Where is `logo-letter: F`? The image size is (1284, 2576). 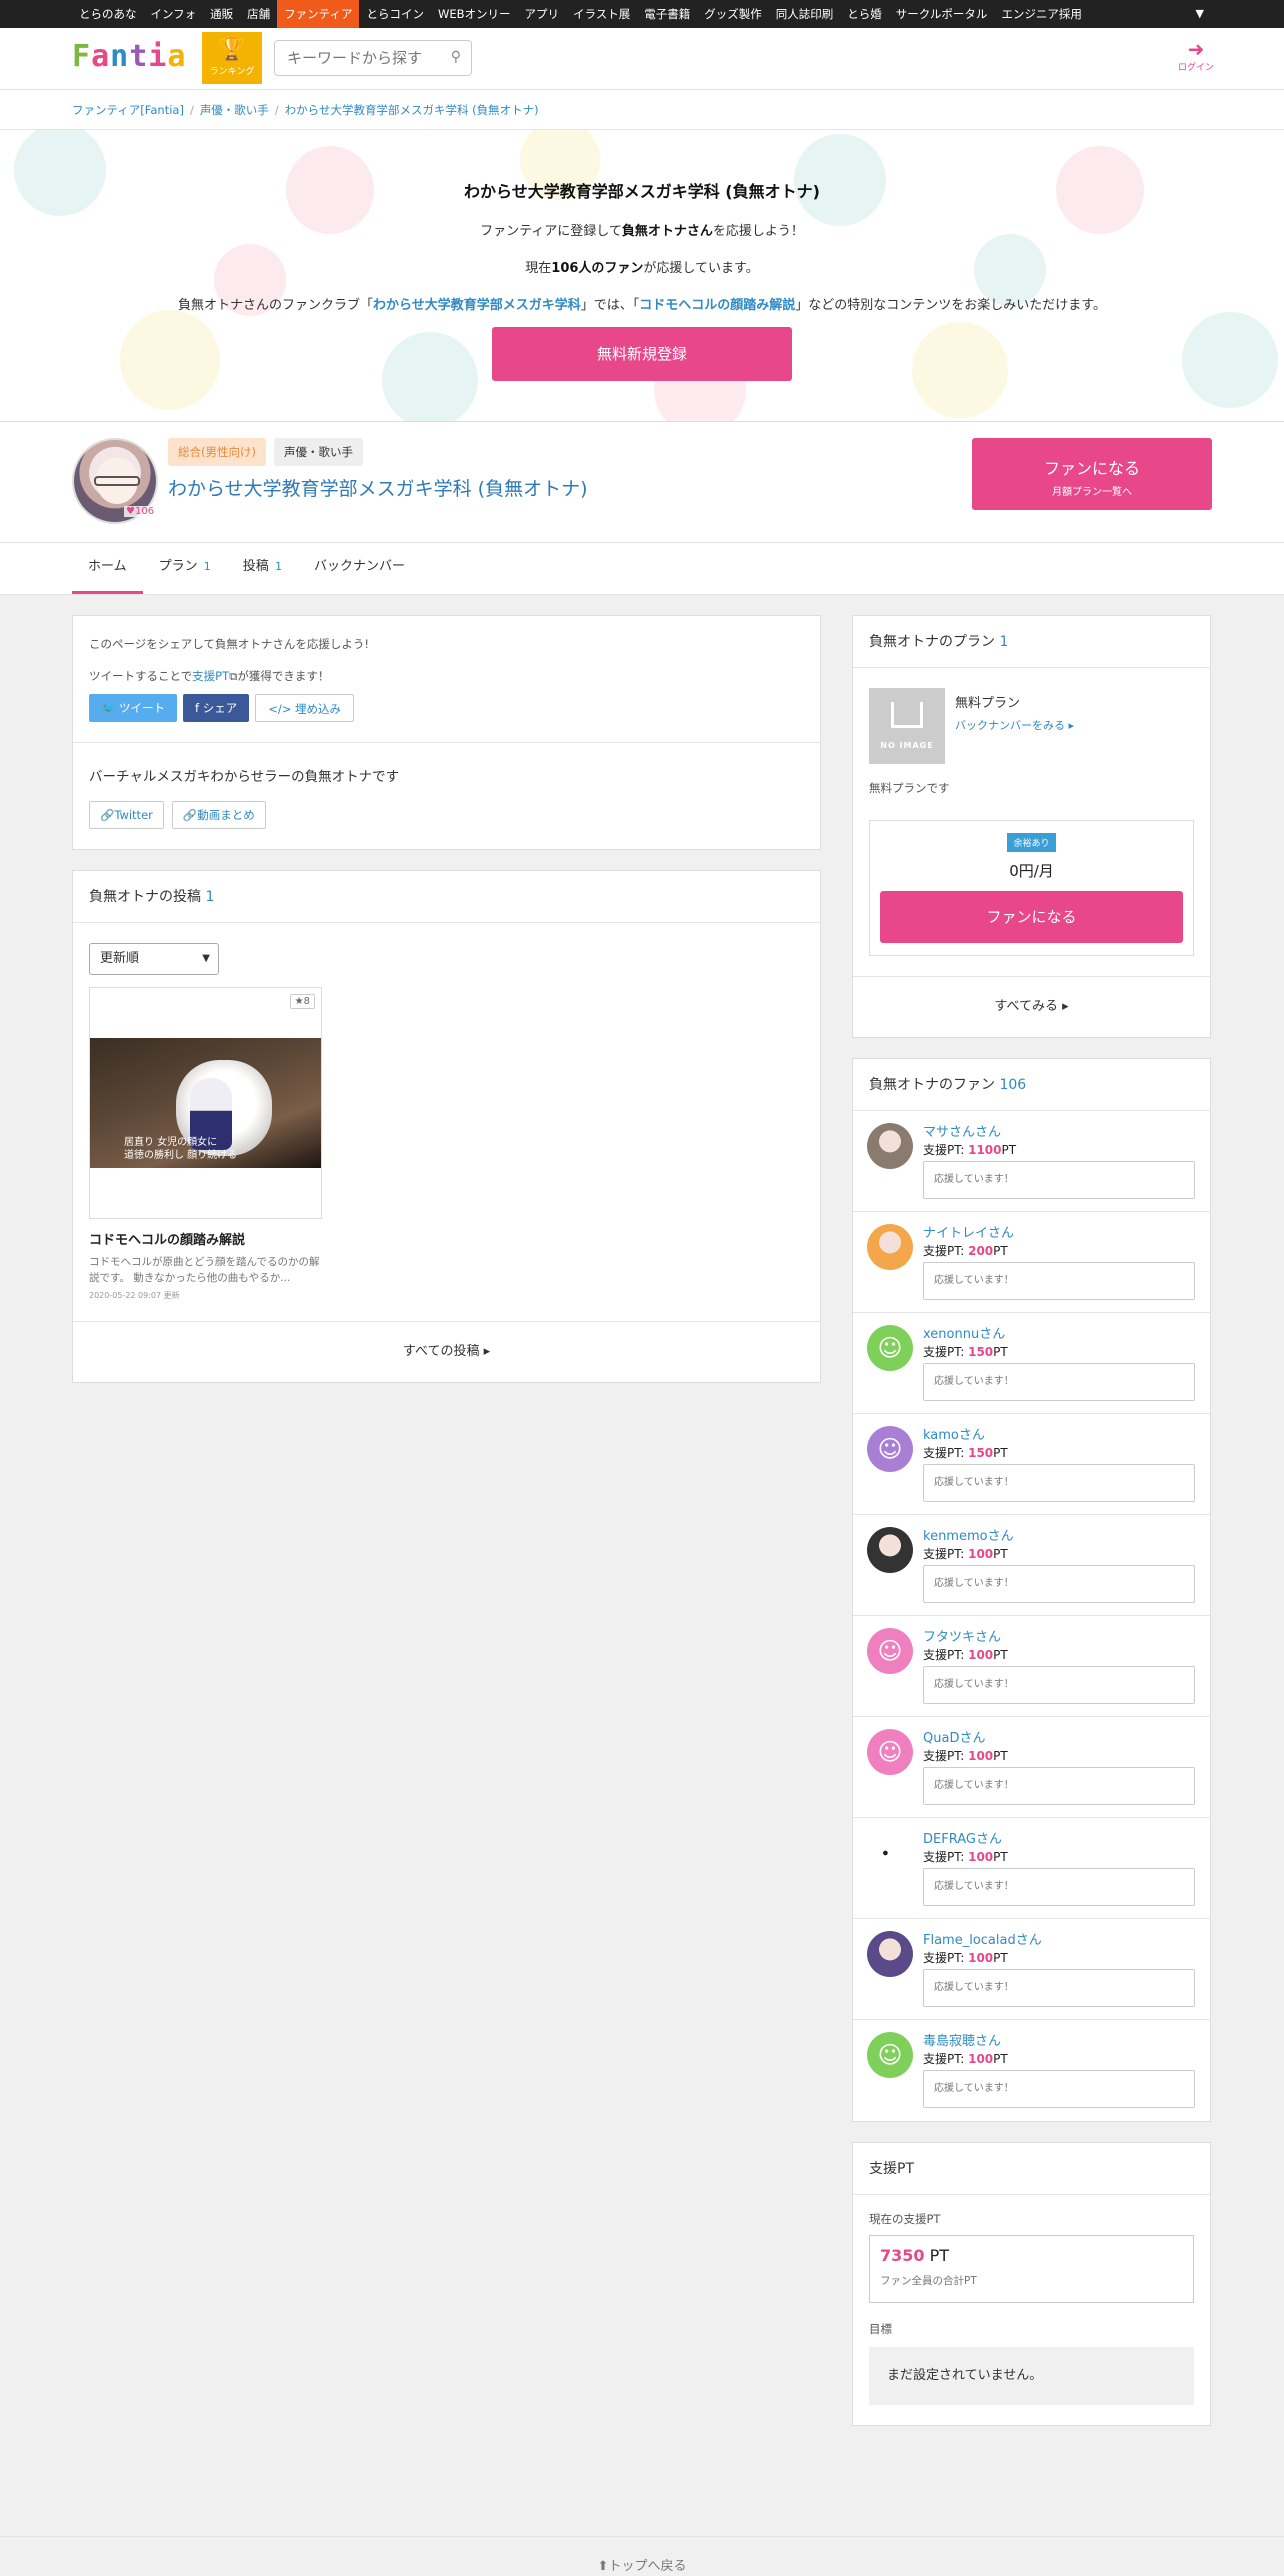
logo-letter: F is located at coordinates (81, 56).